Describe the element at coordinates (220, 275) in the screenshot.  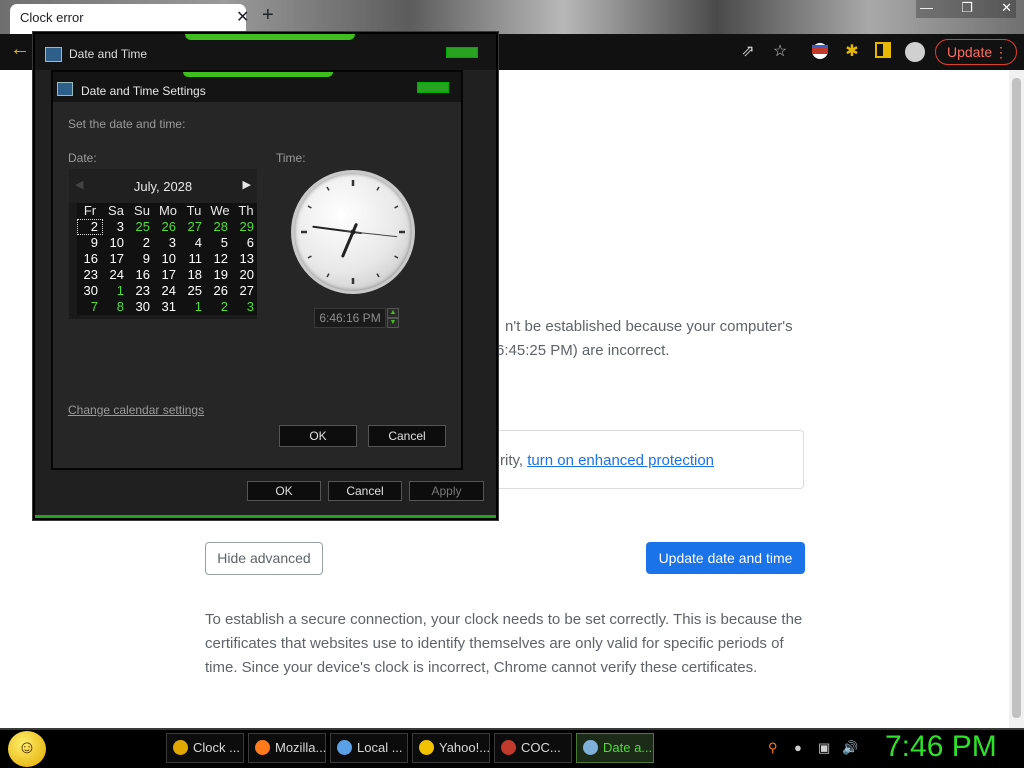
I see `calendar-day: 19` at that location.